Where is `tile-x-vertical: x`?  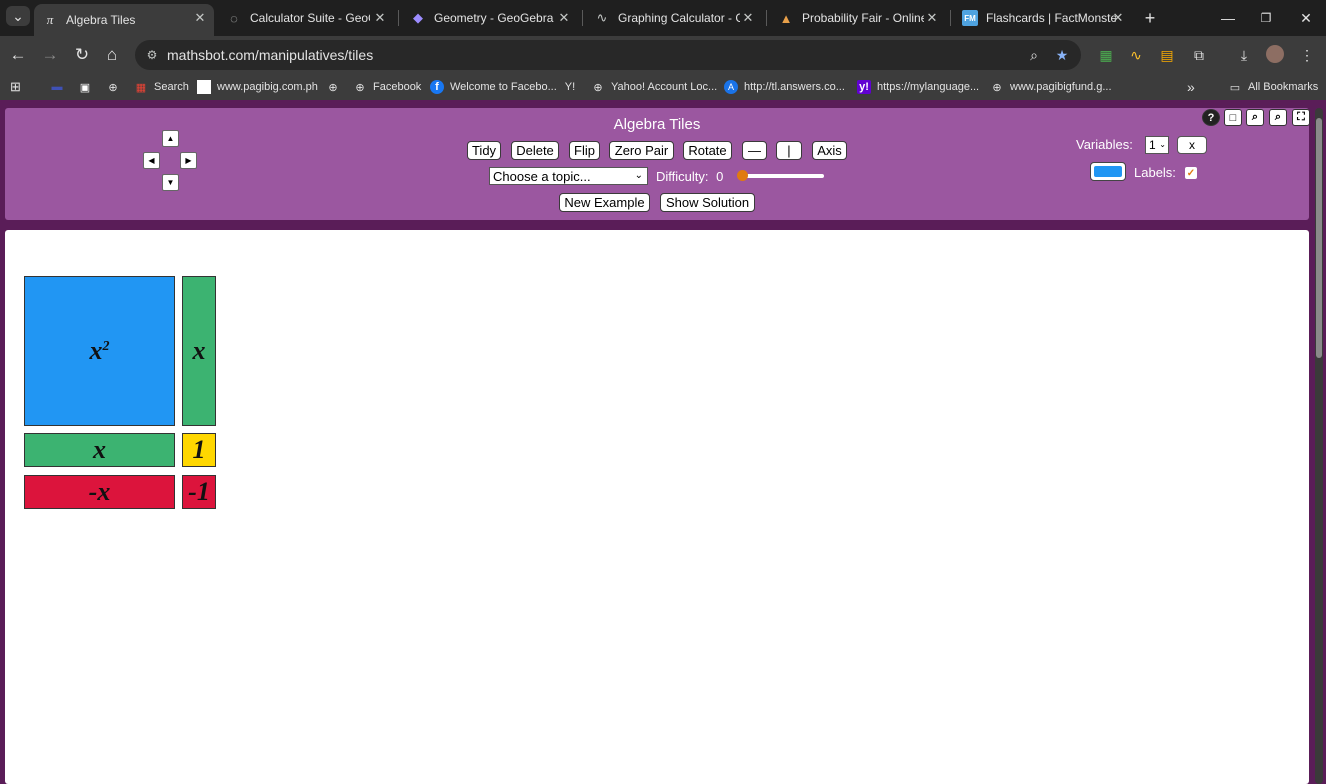 tile-x-vertical: x is located at coordinates (199, 351).